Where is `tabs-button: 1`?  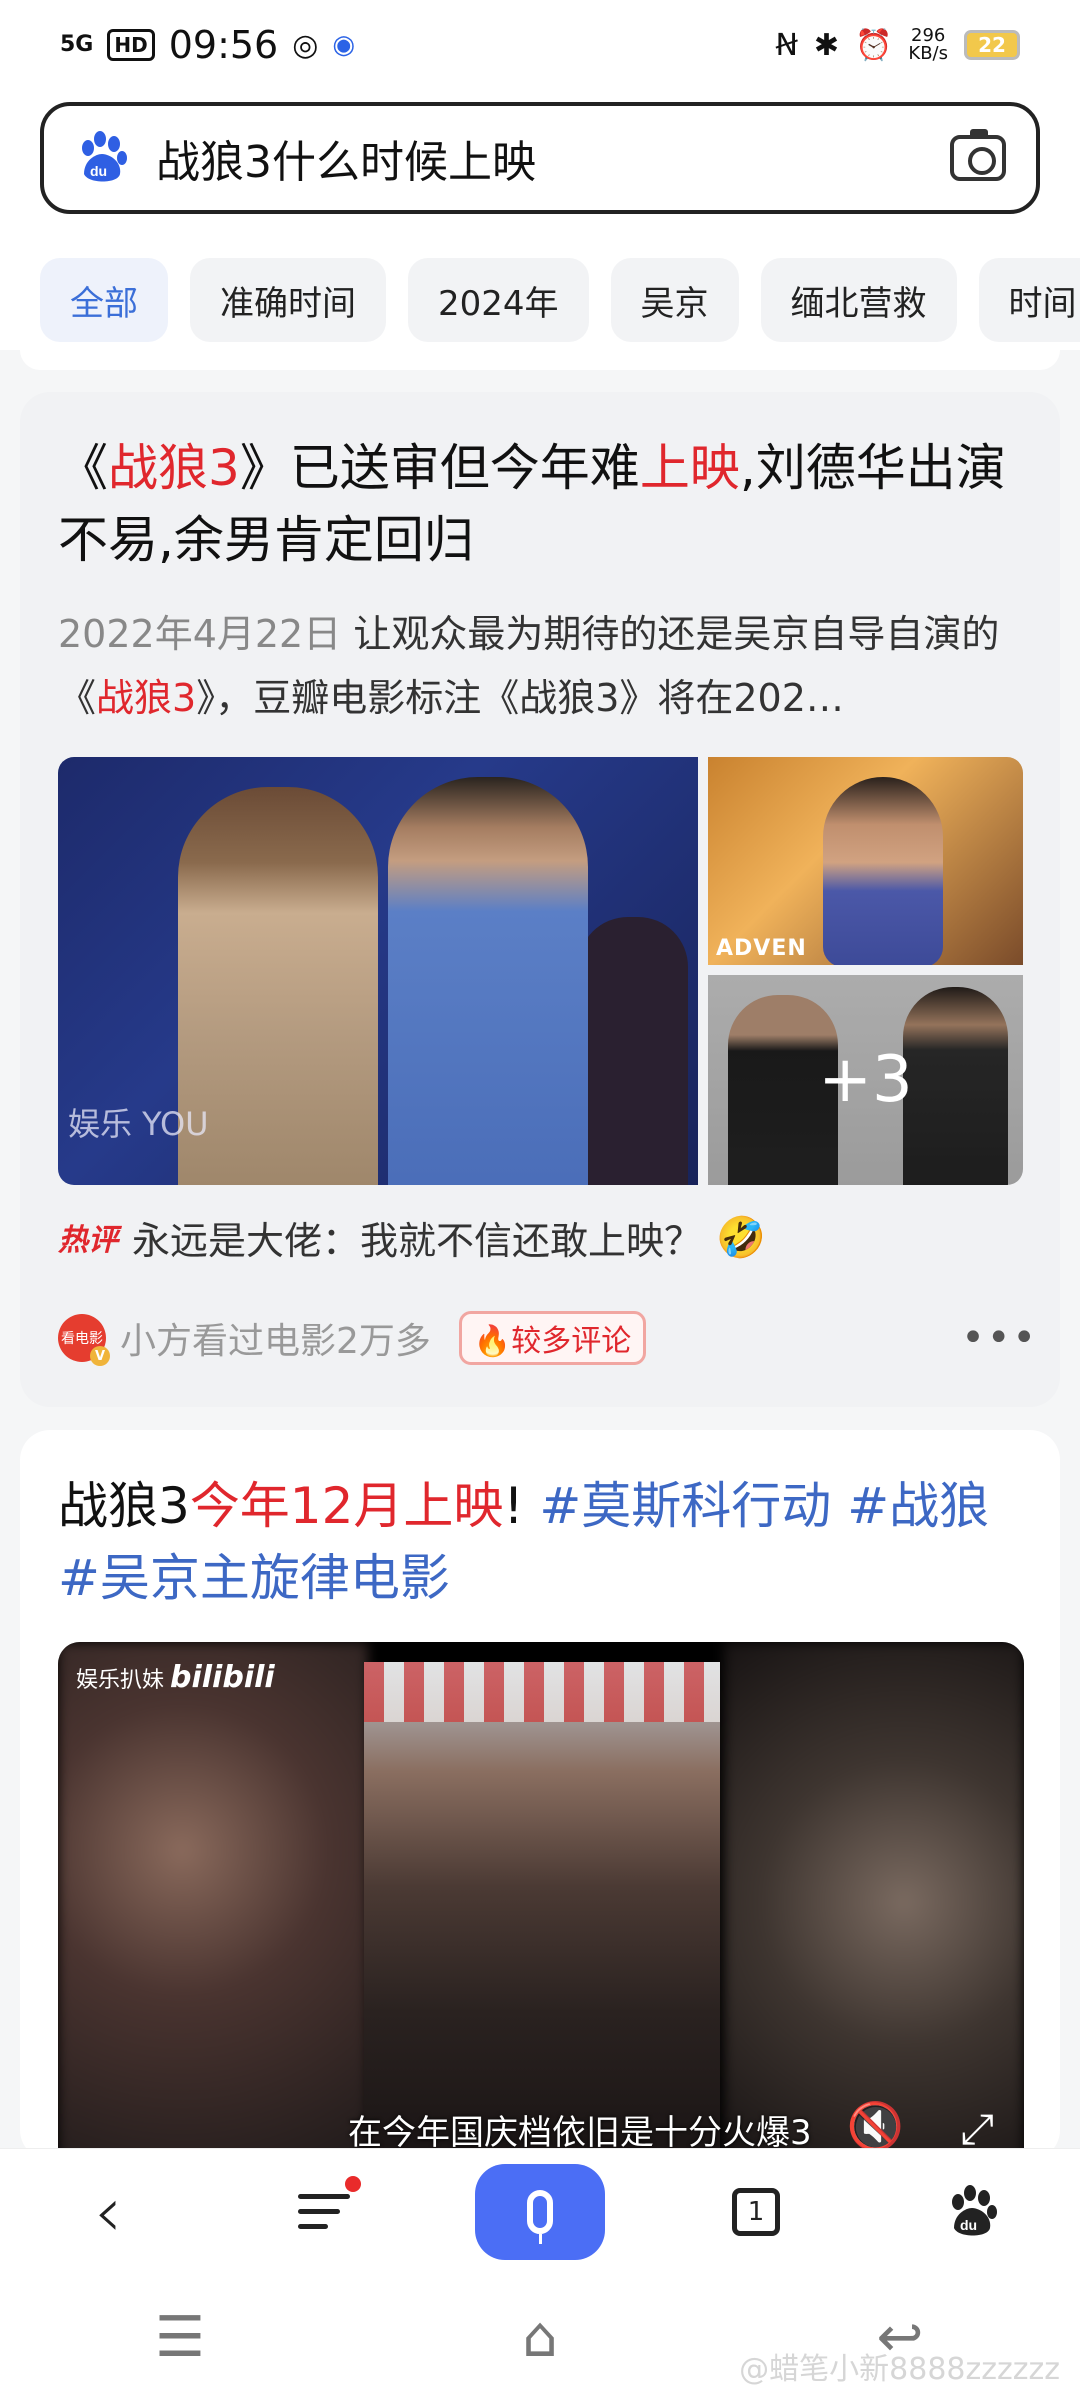 tabs-button: 1 is located at coordinates (756, 2212).